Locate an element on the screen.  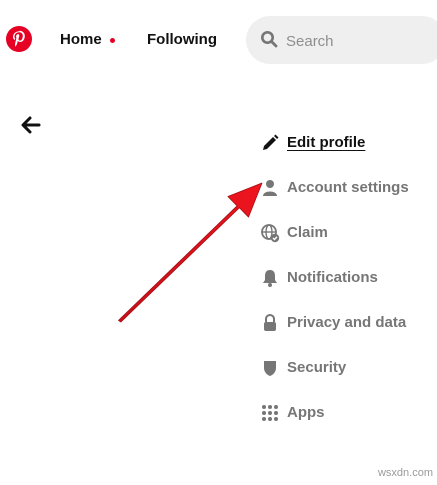
menu-item-notifications: Notifications is located at coordinates (348, 283).